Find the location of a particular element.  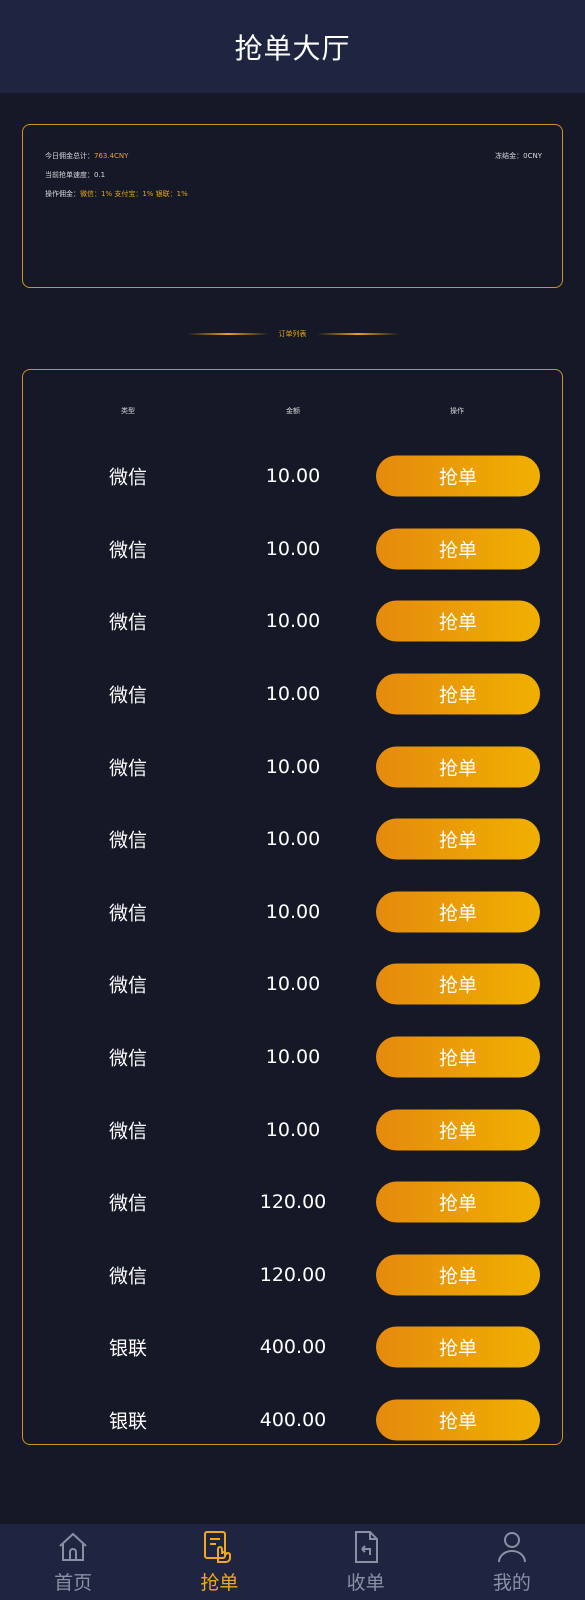

tab-mine: 我的 is located at coordinates (512, 1562).